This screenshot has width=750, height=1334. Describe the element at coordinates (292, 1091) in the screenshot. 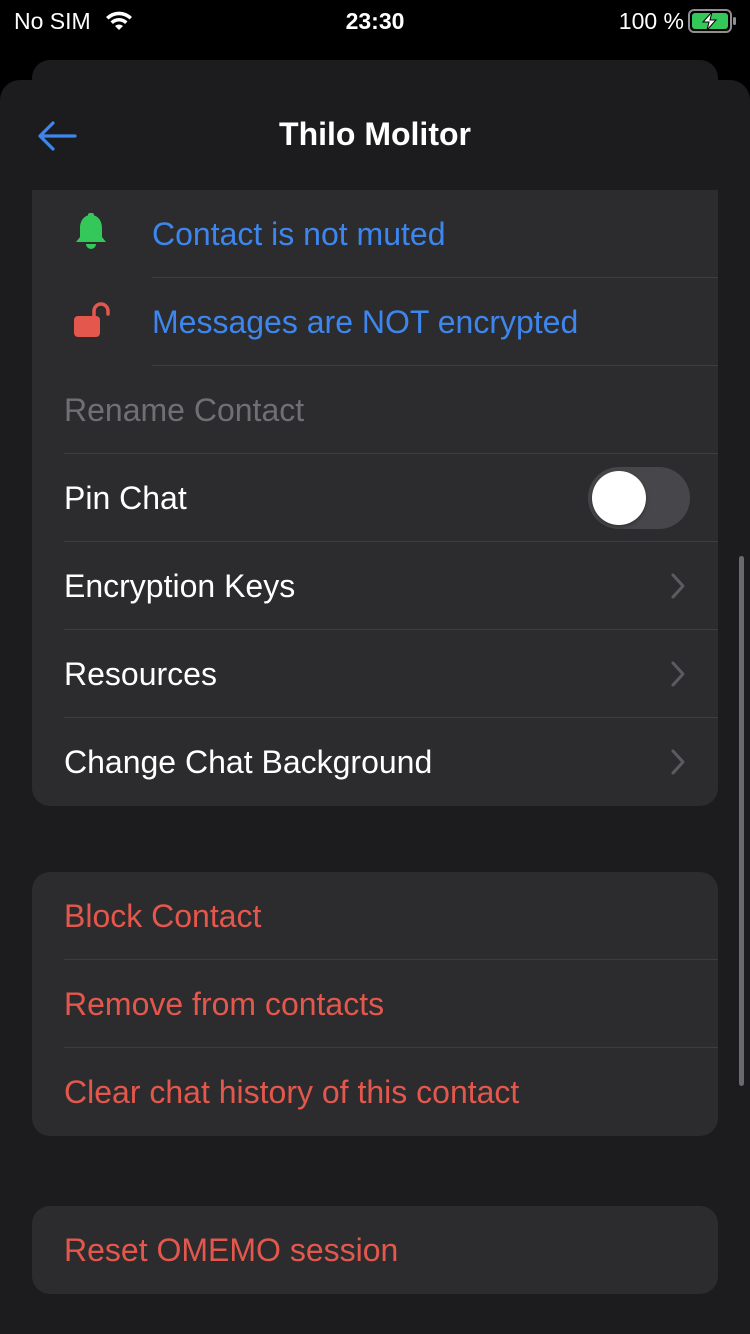

I see `clear-history-label: Clear chat history of this contact` at that location.